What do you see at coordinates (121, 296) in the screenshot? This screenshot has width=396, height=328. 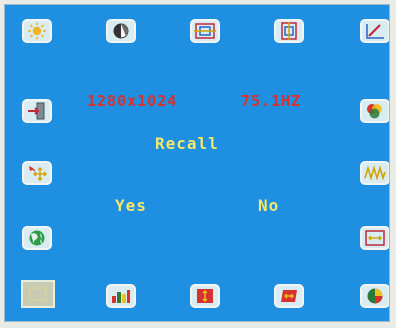 I see `tilt-icon` at bounding box center [121, 296].